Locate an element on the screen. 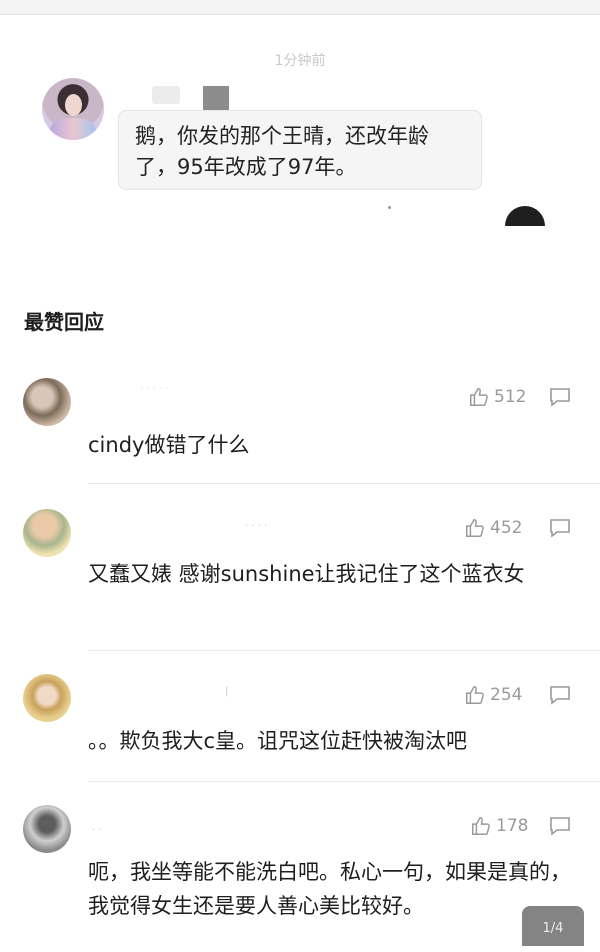 The height and width of the screenshot is (952, 600). page-indicator: 1/4 is located at coordinates (553, 926).